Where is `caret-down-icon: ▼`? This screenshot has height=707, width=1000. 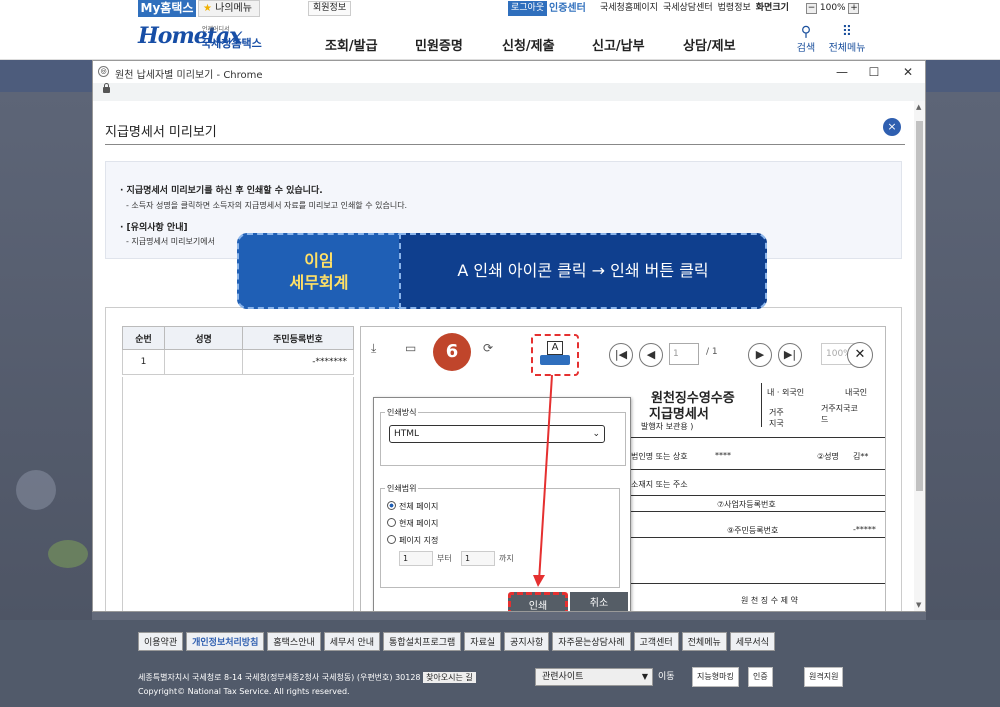 caret-down-icon: ▼ is located at coordinates (644, 676).